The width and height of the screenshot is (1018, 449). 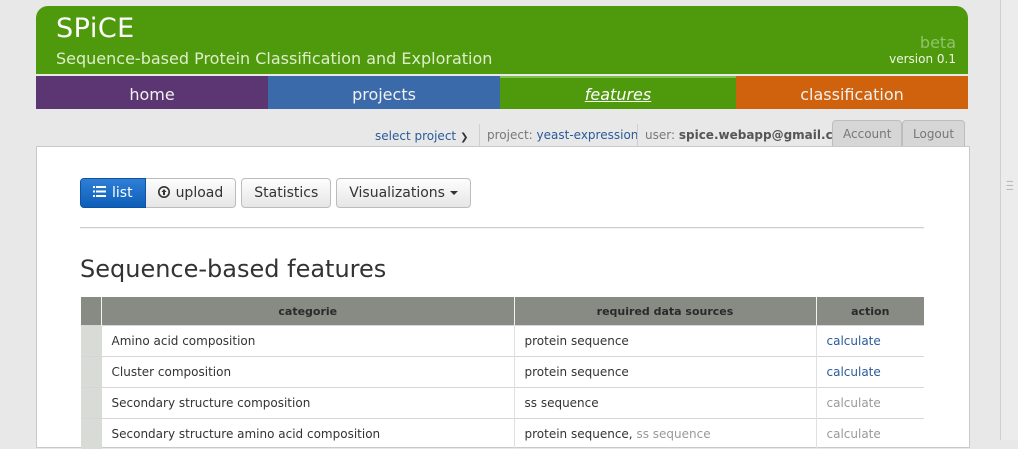 I want to click on select-project-label: select project, so click(x=415, y=136).